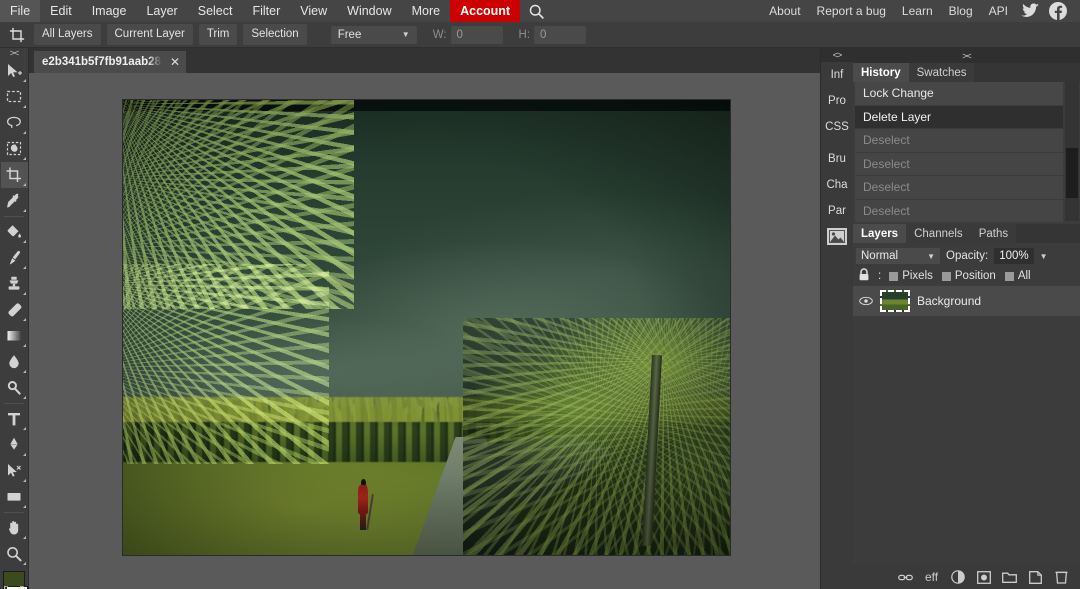 The image size is (1080, 589). I want to click on tab-swatches: Swatches, so click(941, 72).